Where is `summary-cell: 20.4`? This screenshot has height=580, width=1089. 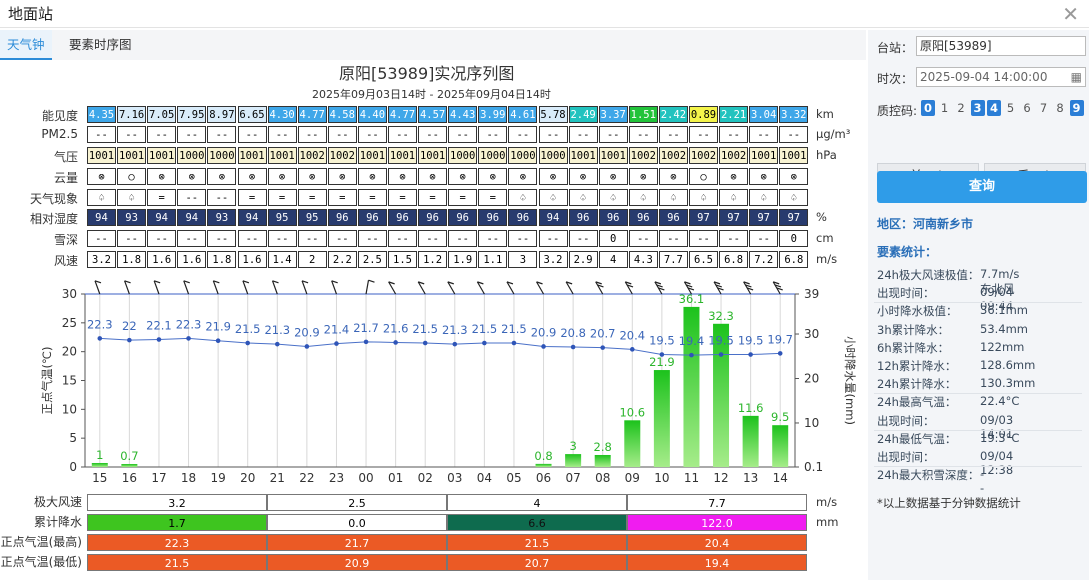
summary-cell: 20.4 is located at coordinates (717, 542).